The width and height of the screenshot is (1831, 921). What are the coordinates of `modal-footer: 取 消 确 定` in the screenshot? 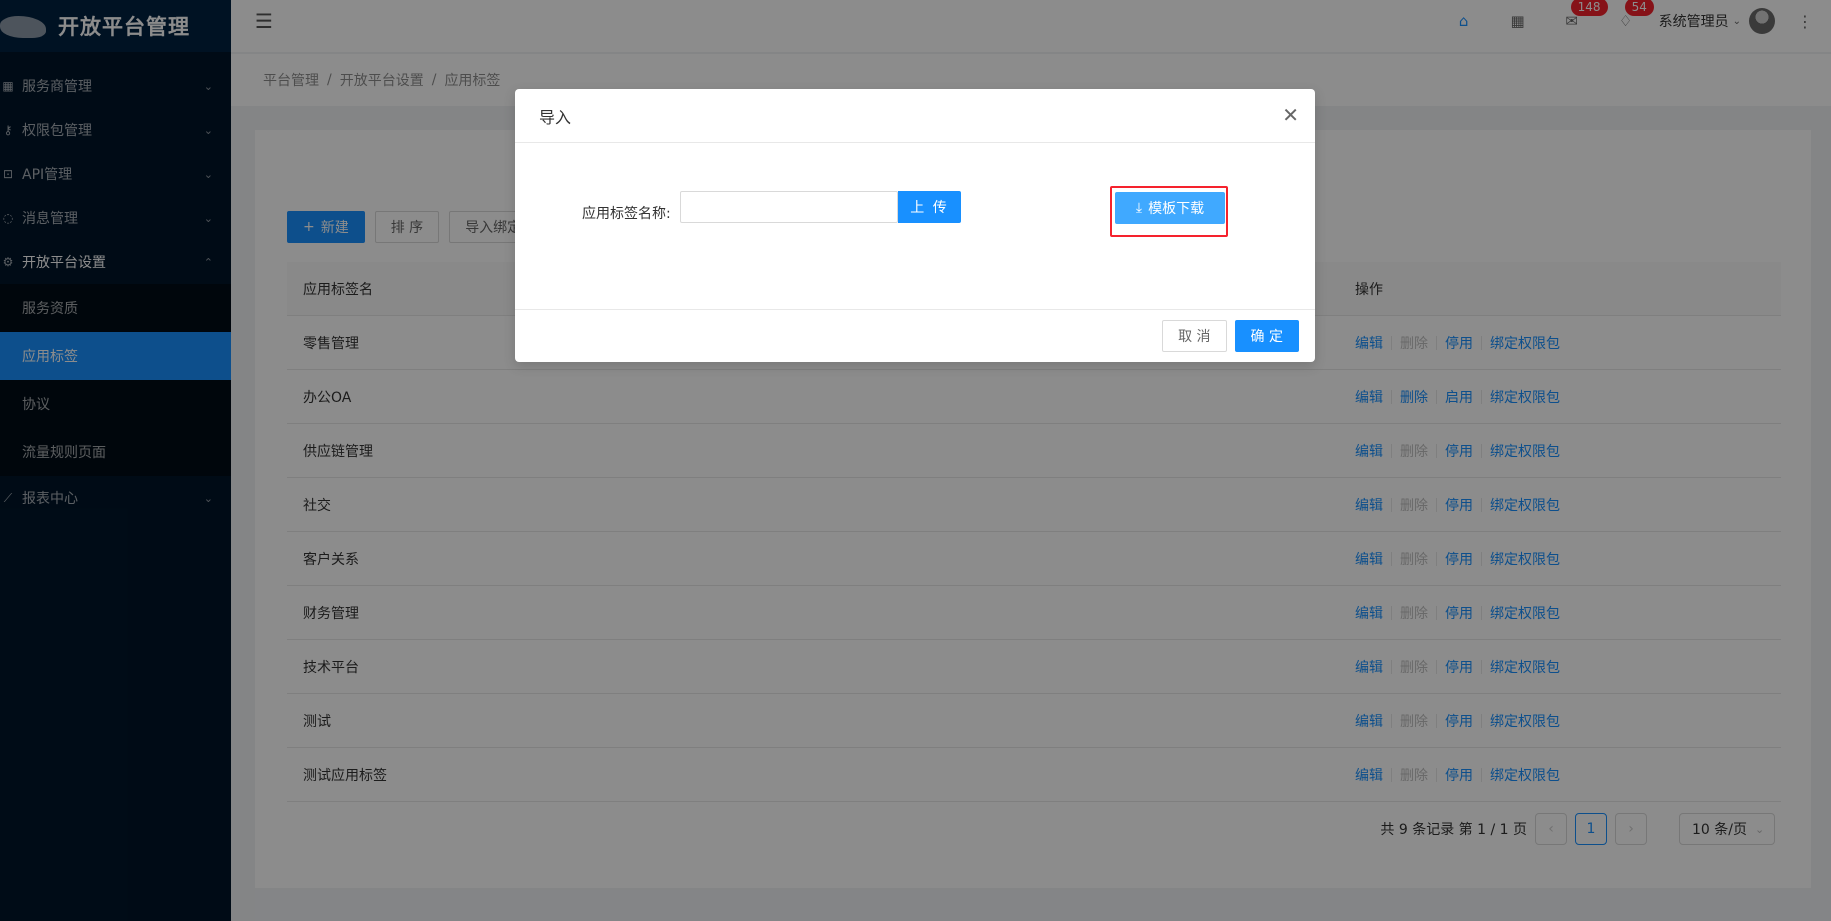 It's located at (915, 335).